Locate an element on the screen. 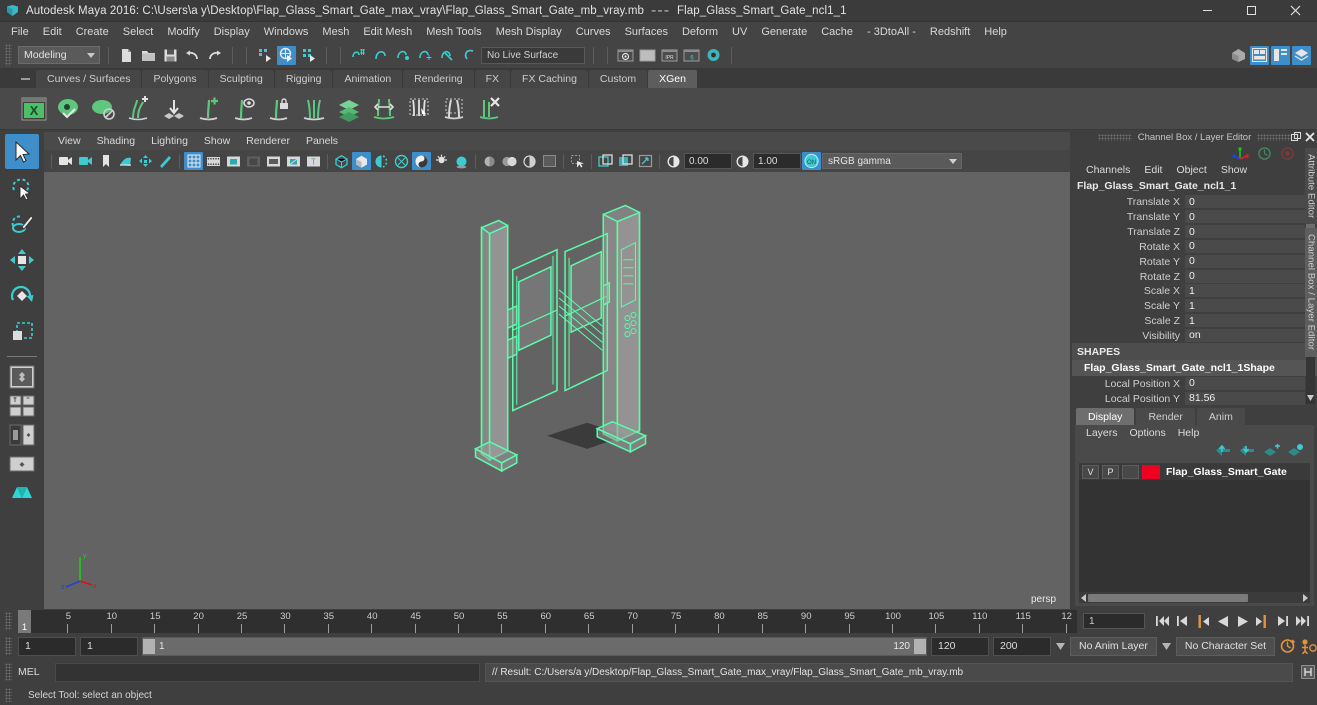  image-plane-icon is located at coordinates (125, 161).